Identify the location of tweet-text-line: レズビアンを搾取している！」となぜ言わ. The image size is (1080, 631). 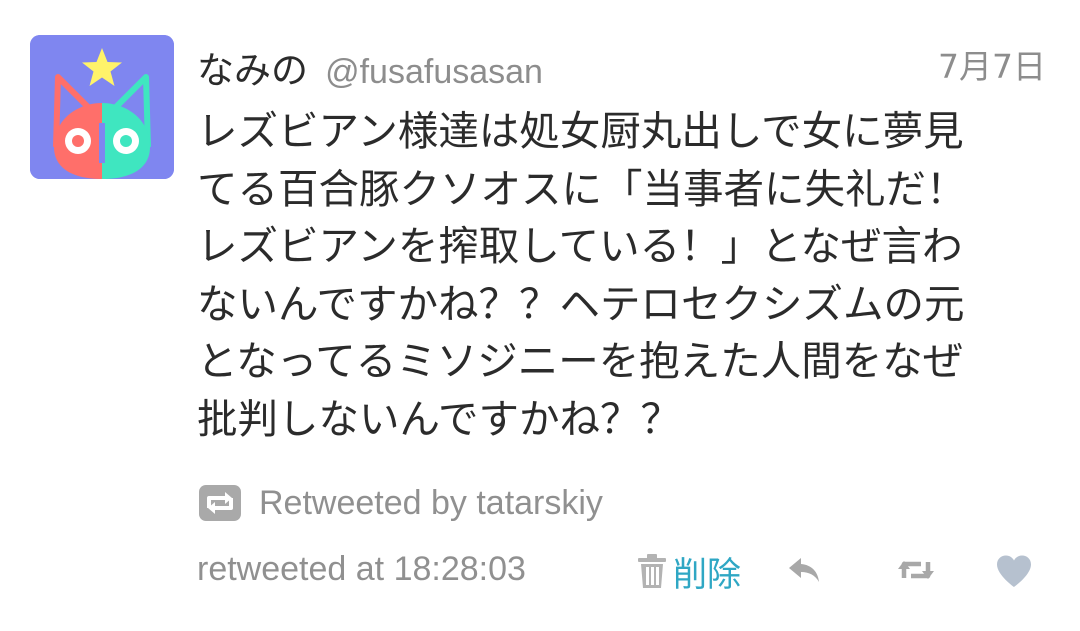
(580, 246).